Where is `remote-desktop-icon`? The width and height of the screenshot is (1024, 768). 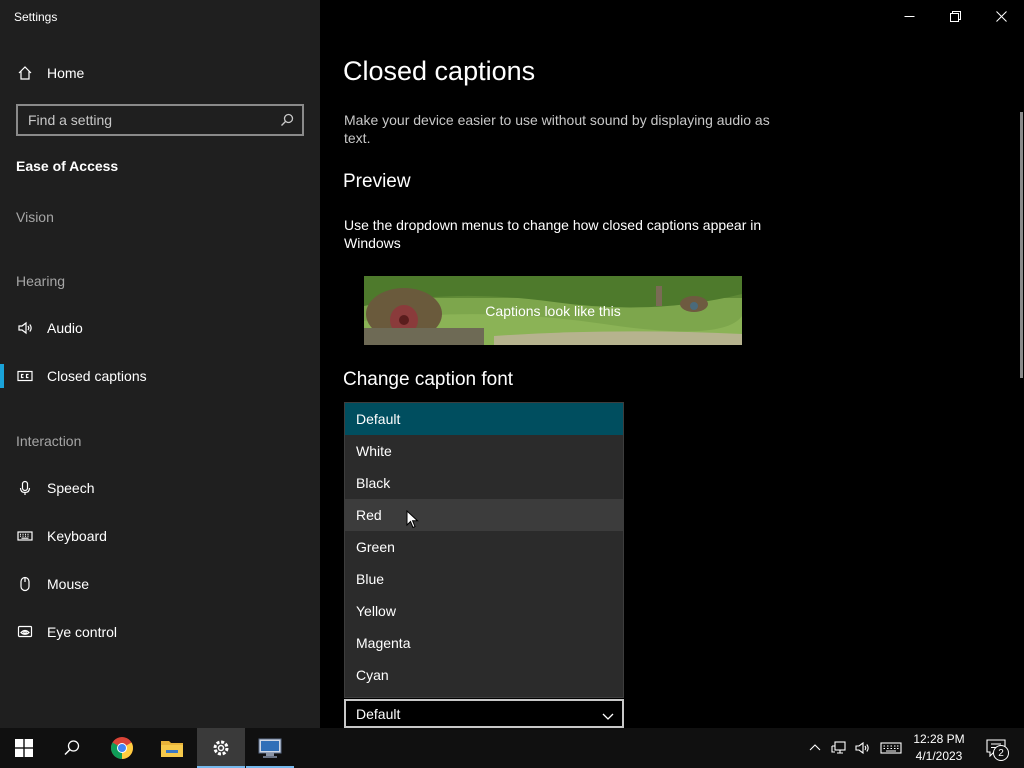
remote-desktop-icon is located at coordinates (270, 748).